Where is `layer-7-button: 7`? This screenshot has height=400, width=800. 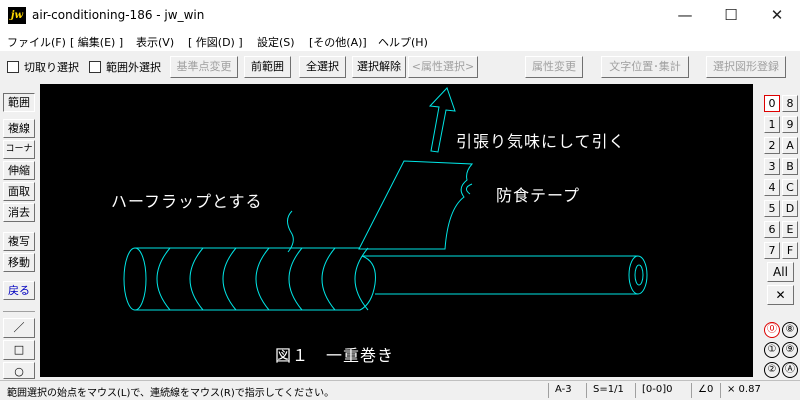 layer-7-button: 7 is located at coordinates (772, 250).